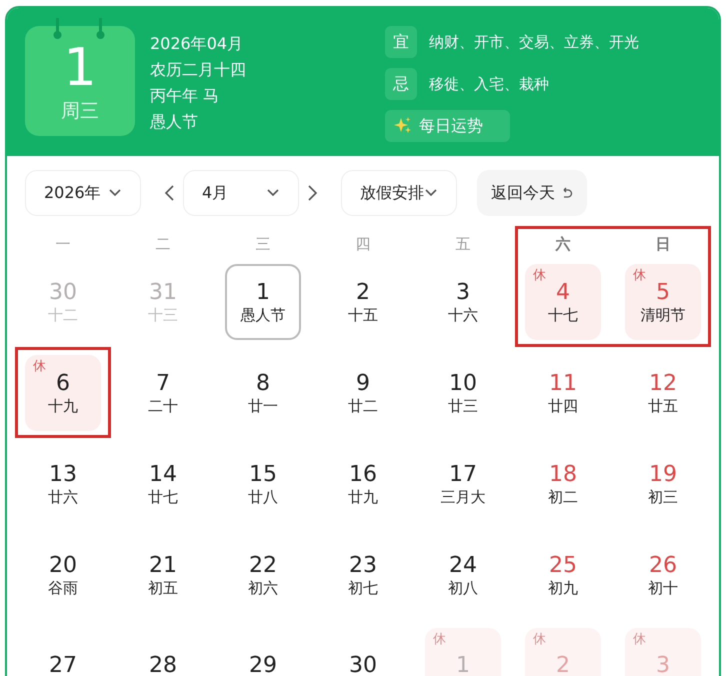 The width and height of the screenshot is (726, 676). What do you see at coordinates (563, 475) in the screenshot?
I see `day-number: 18` at bounding box center [563, 475].